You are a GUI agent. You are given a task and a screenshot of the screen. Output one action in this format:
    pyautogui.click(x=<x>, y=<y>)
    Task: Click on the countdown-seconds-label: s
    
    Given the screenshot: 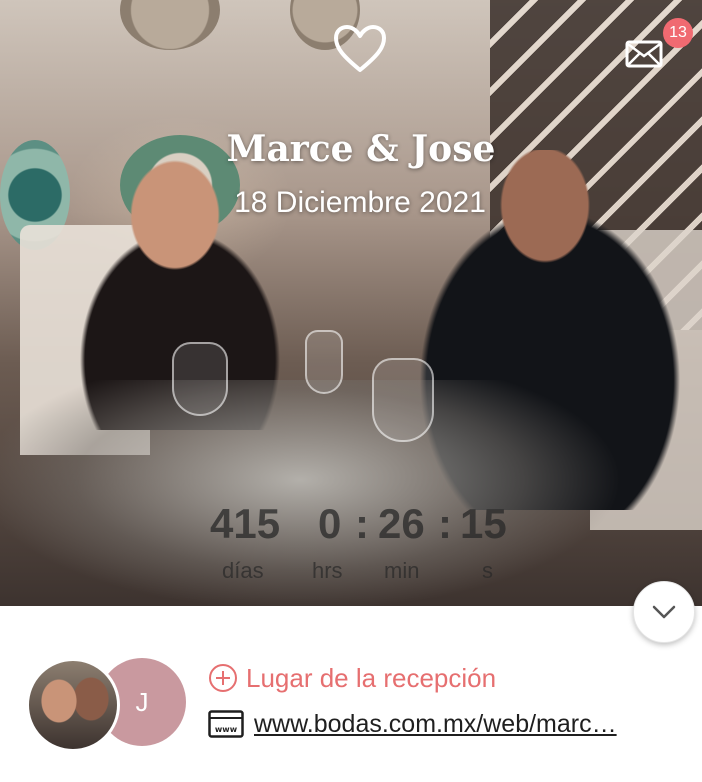 What is the action you would take?
    pyautogui.click(x=487, y=570)
    